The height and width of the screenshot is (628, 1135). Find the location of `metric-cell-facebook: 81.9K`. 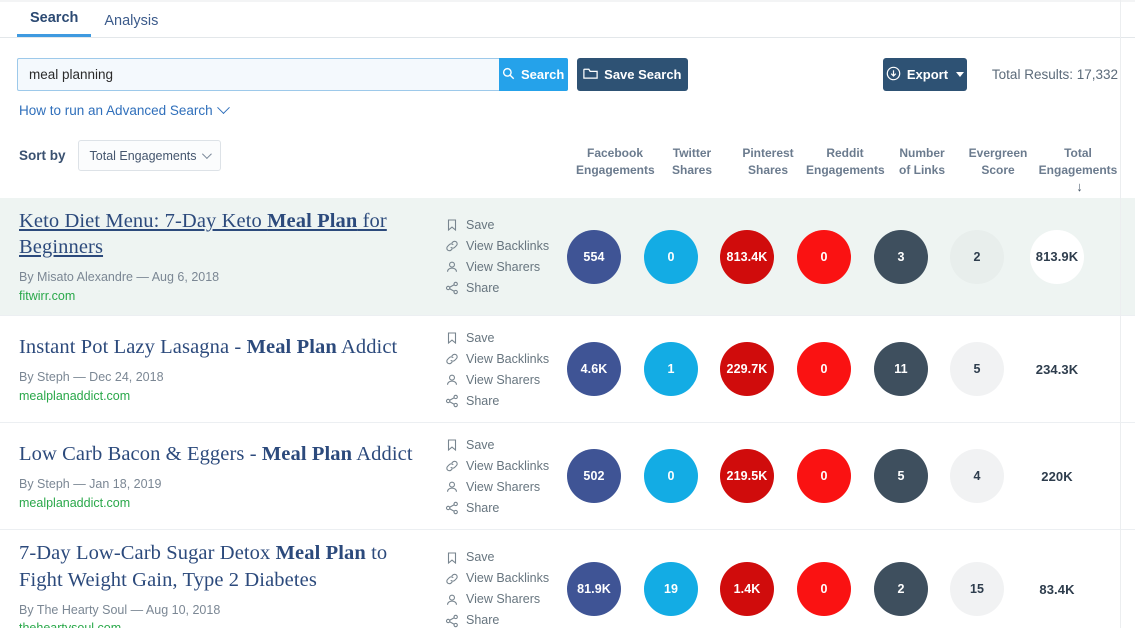

metric-cell-facebook: 81.9K is located at coordinates (594, 589).